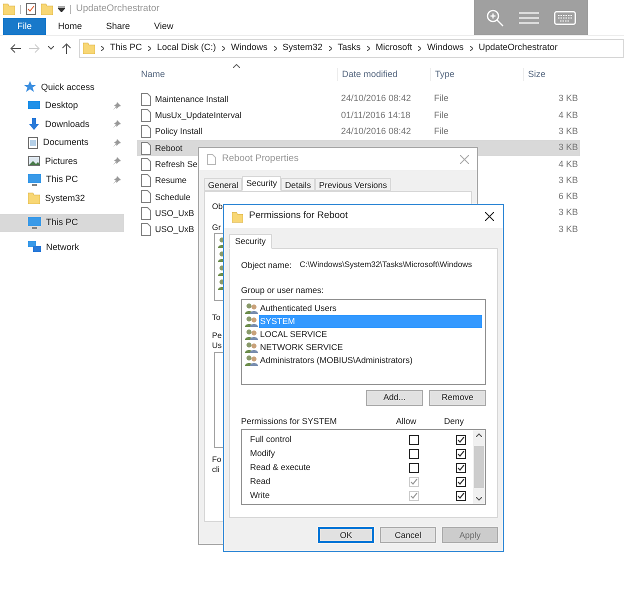 The image size is (624, 611). What do you see at coordinates (216, 228) in the screenshot?
I see `label-fragment: Gr` at bounding box center [216, 228].